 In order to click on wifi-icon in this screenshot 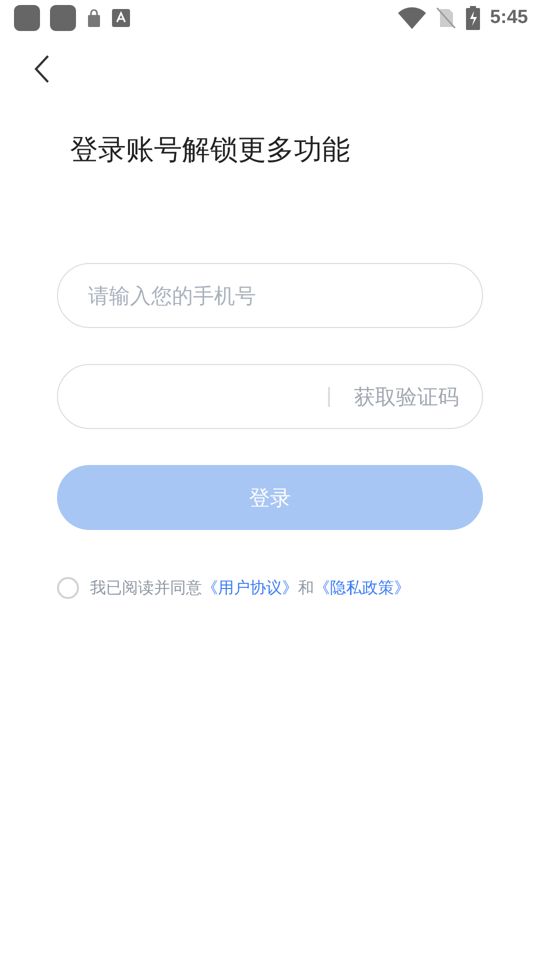, I will do `click(412, 18)`.